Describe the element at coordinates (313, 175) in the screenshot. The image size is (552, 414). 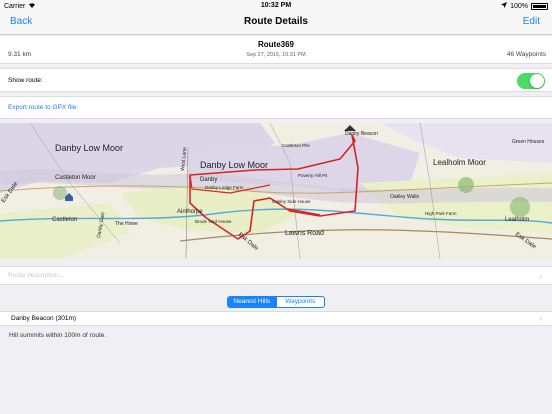
I see `map-label-poverty-hill-pit: Poverty Hill Pit` at that location.